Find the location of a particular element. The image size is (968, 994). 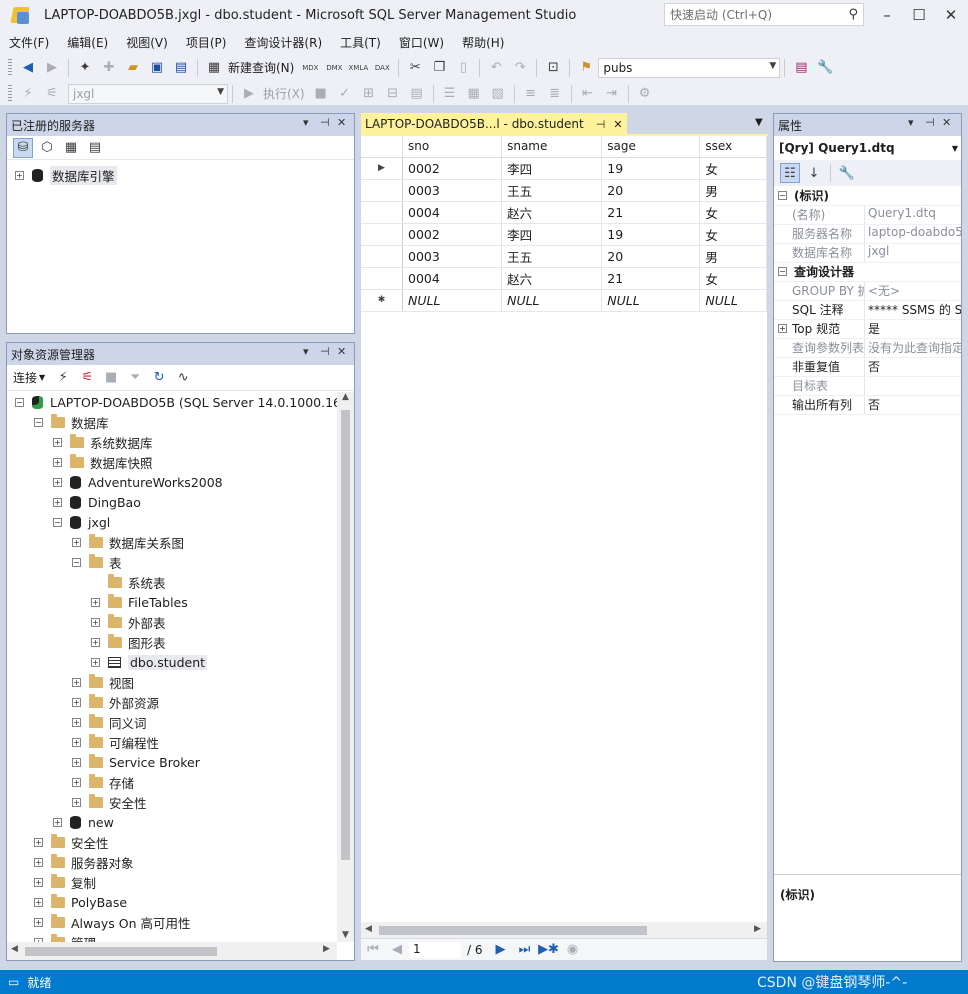

table-row: ▶ 0002 李四 19 女 is located at coordinates (564, 168).